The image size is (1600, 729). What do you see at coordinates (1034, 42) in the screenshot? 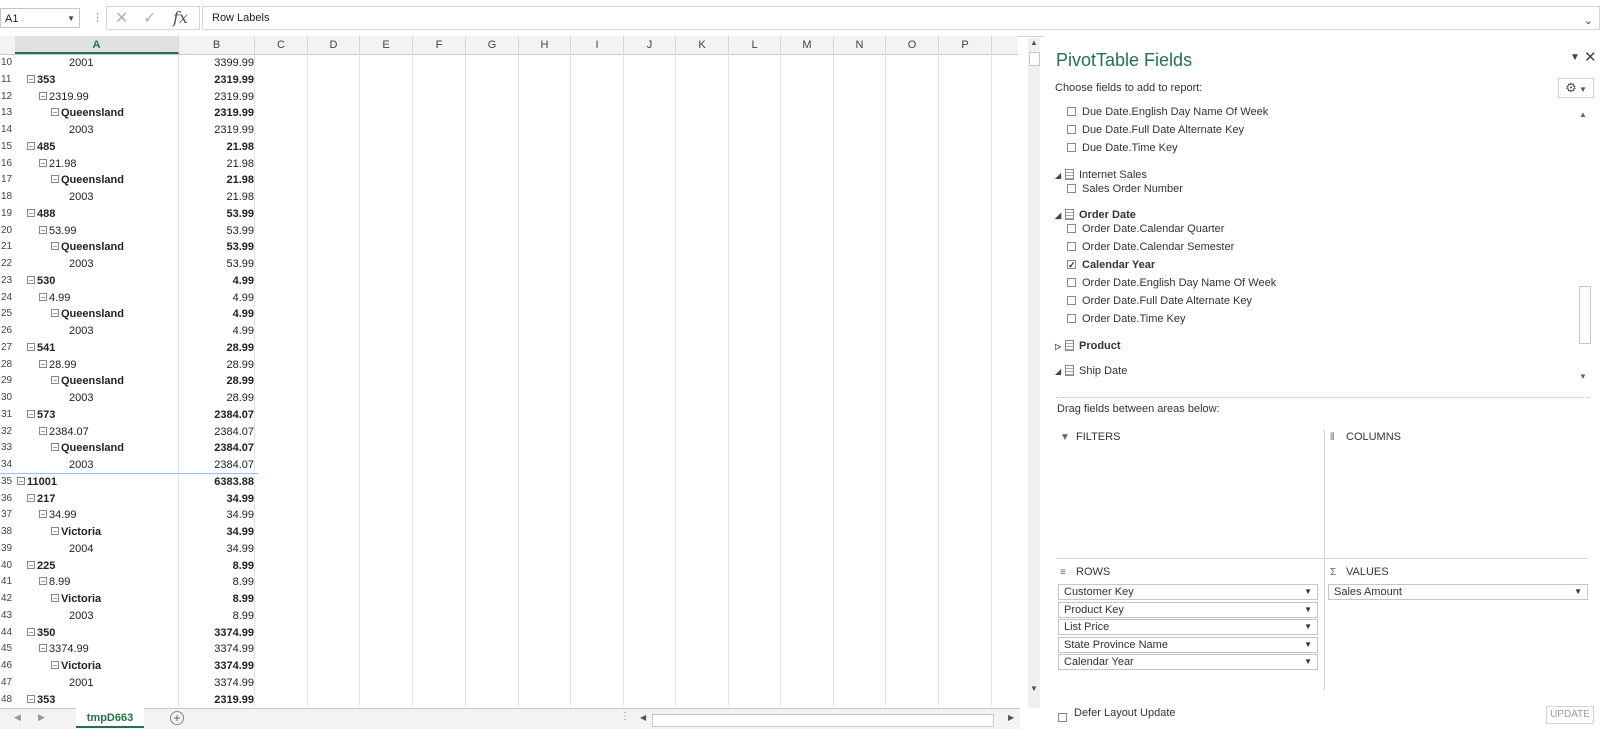
I see `scroll-up-icon: ▲` at bounding box center [1034, 42].